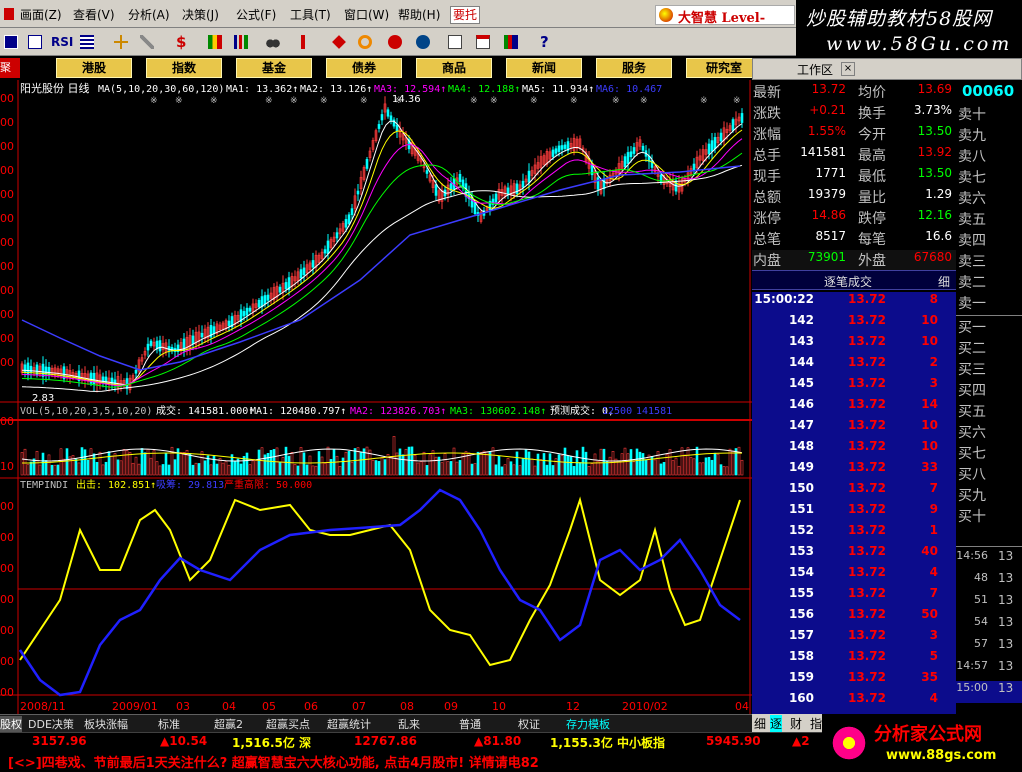 This screenshot has height=772, width=1022. What do you see at coordinates (854, 617) in the screenshot?
I see `tape-row: 156 13.72 50` at bounding box center [854, 617].